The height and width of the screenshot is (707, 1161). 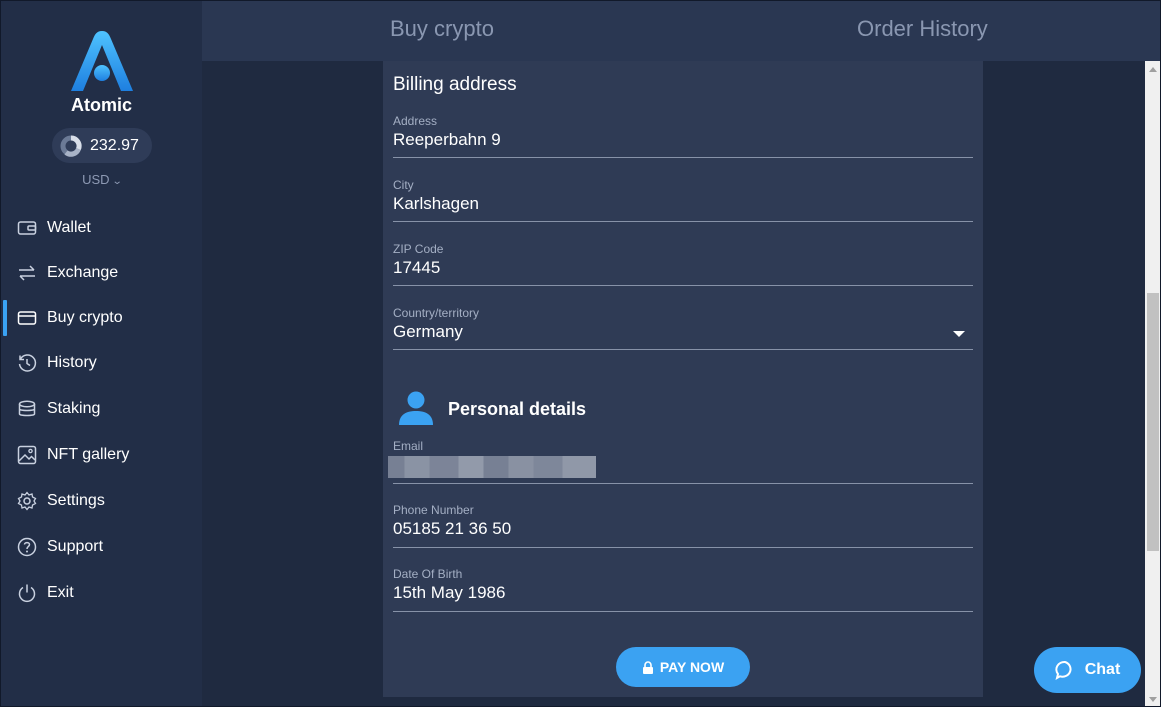 What do you see at coordinates (683, 136) in the screenshot?
I see `address-field: Address Reeperbahn 9` at bounding box center [683, 136].